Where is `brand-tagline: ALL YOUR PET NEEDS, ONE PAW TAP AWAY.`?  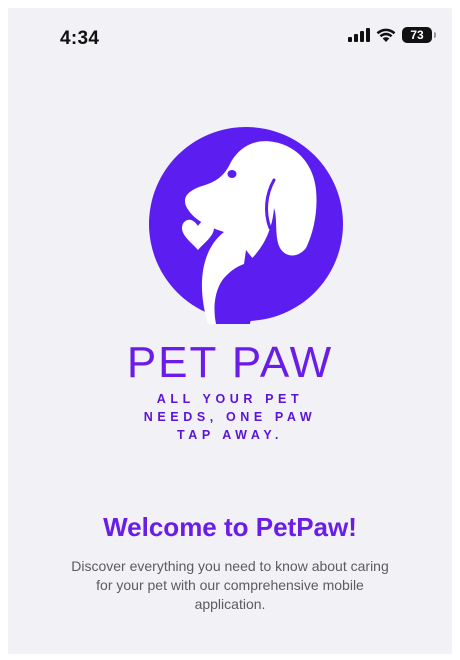 brand-tagline: ALL YOUR PET NEEDS, ONE PAW TAP AWAY. is located at coordinates (230, 417).